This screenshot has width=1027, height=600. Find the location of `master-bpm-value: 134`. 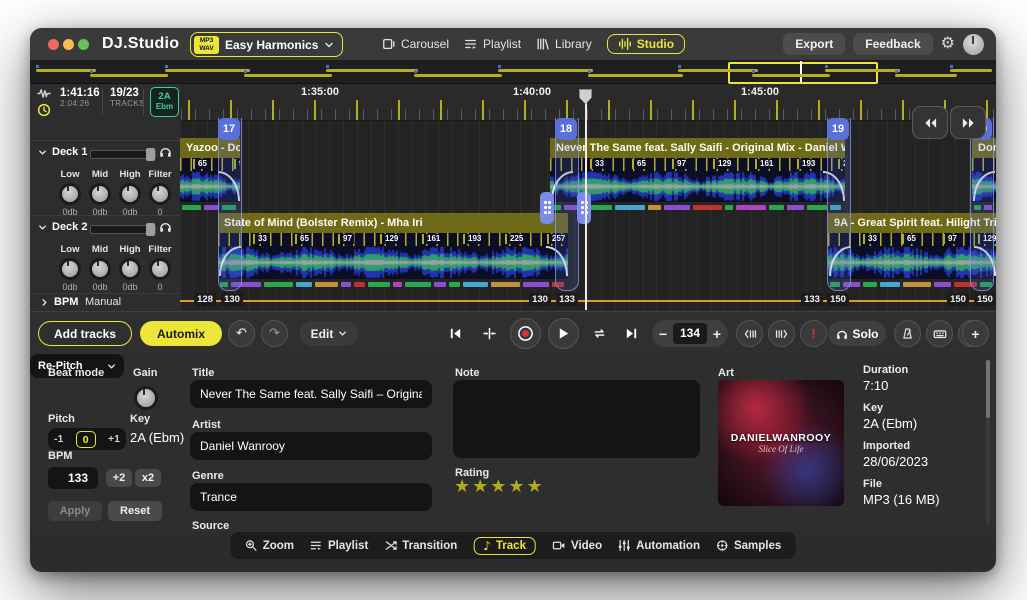

master-bpm-value: 134 is located at coordinates (690, 333).